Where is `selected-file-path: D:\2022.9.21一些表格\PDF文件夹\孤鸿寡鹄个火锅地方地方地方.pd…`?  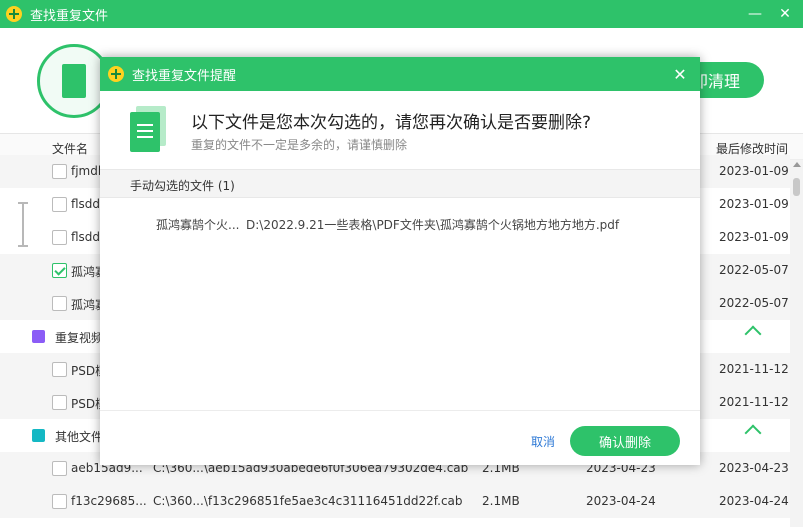
selected-file-path: D:\2022.9.21一些表格\PDF文件夹\孤鸿寡鹄个火锅地方地方地方.pd… is located at coordinates (433, 225).